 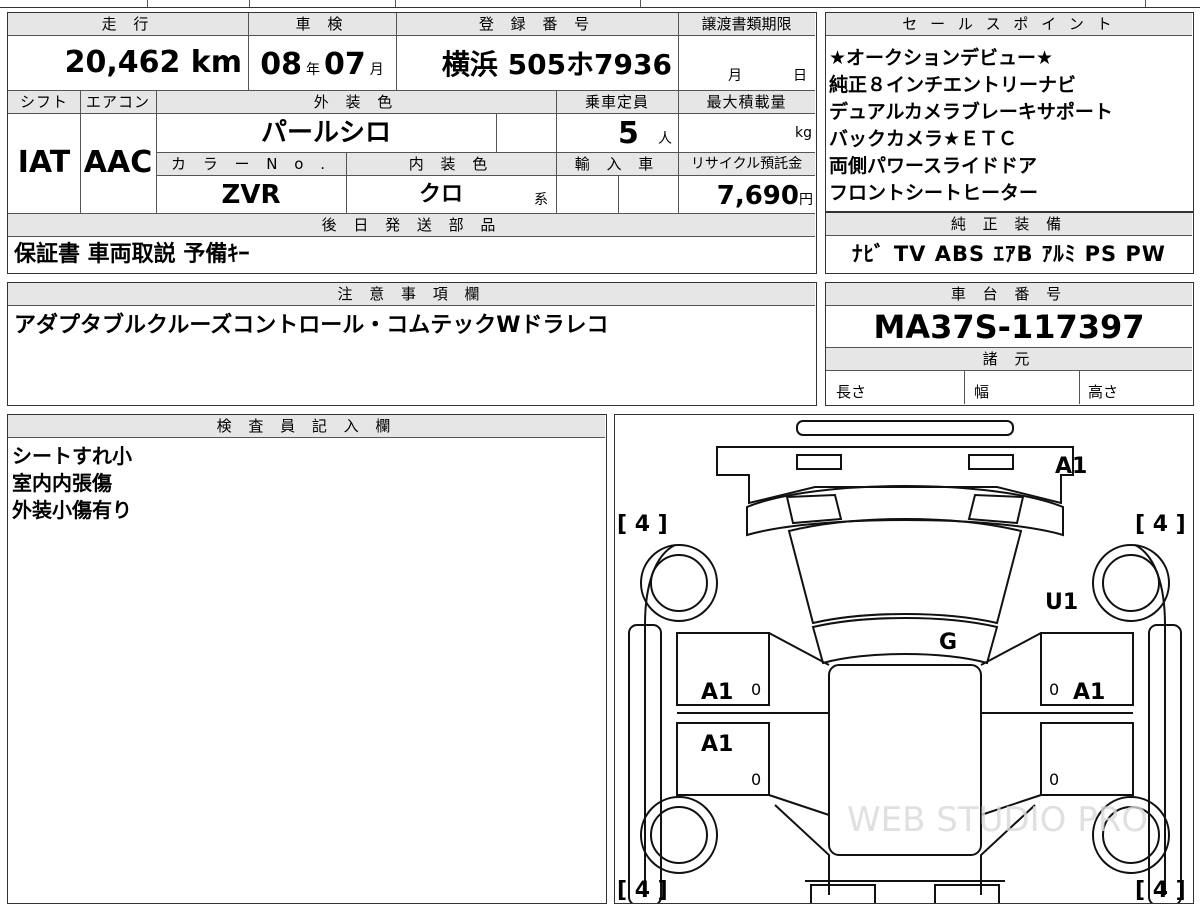 What do you see at coordinates (628, 133) in the screenshot?
I see `capacity-number: 5` at bounding box center [628, 133].